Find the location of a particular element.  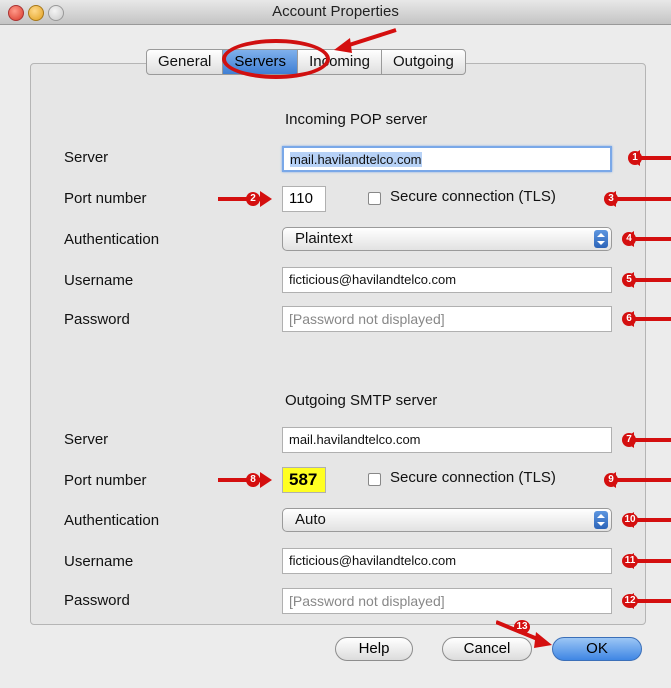

outgoing-port-label: Port number is located at coordinates (105, 480).